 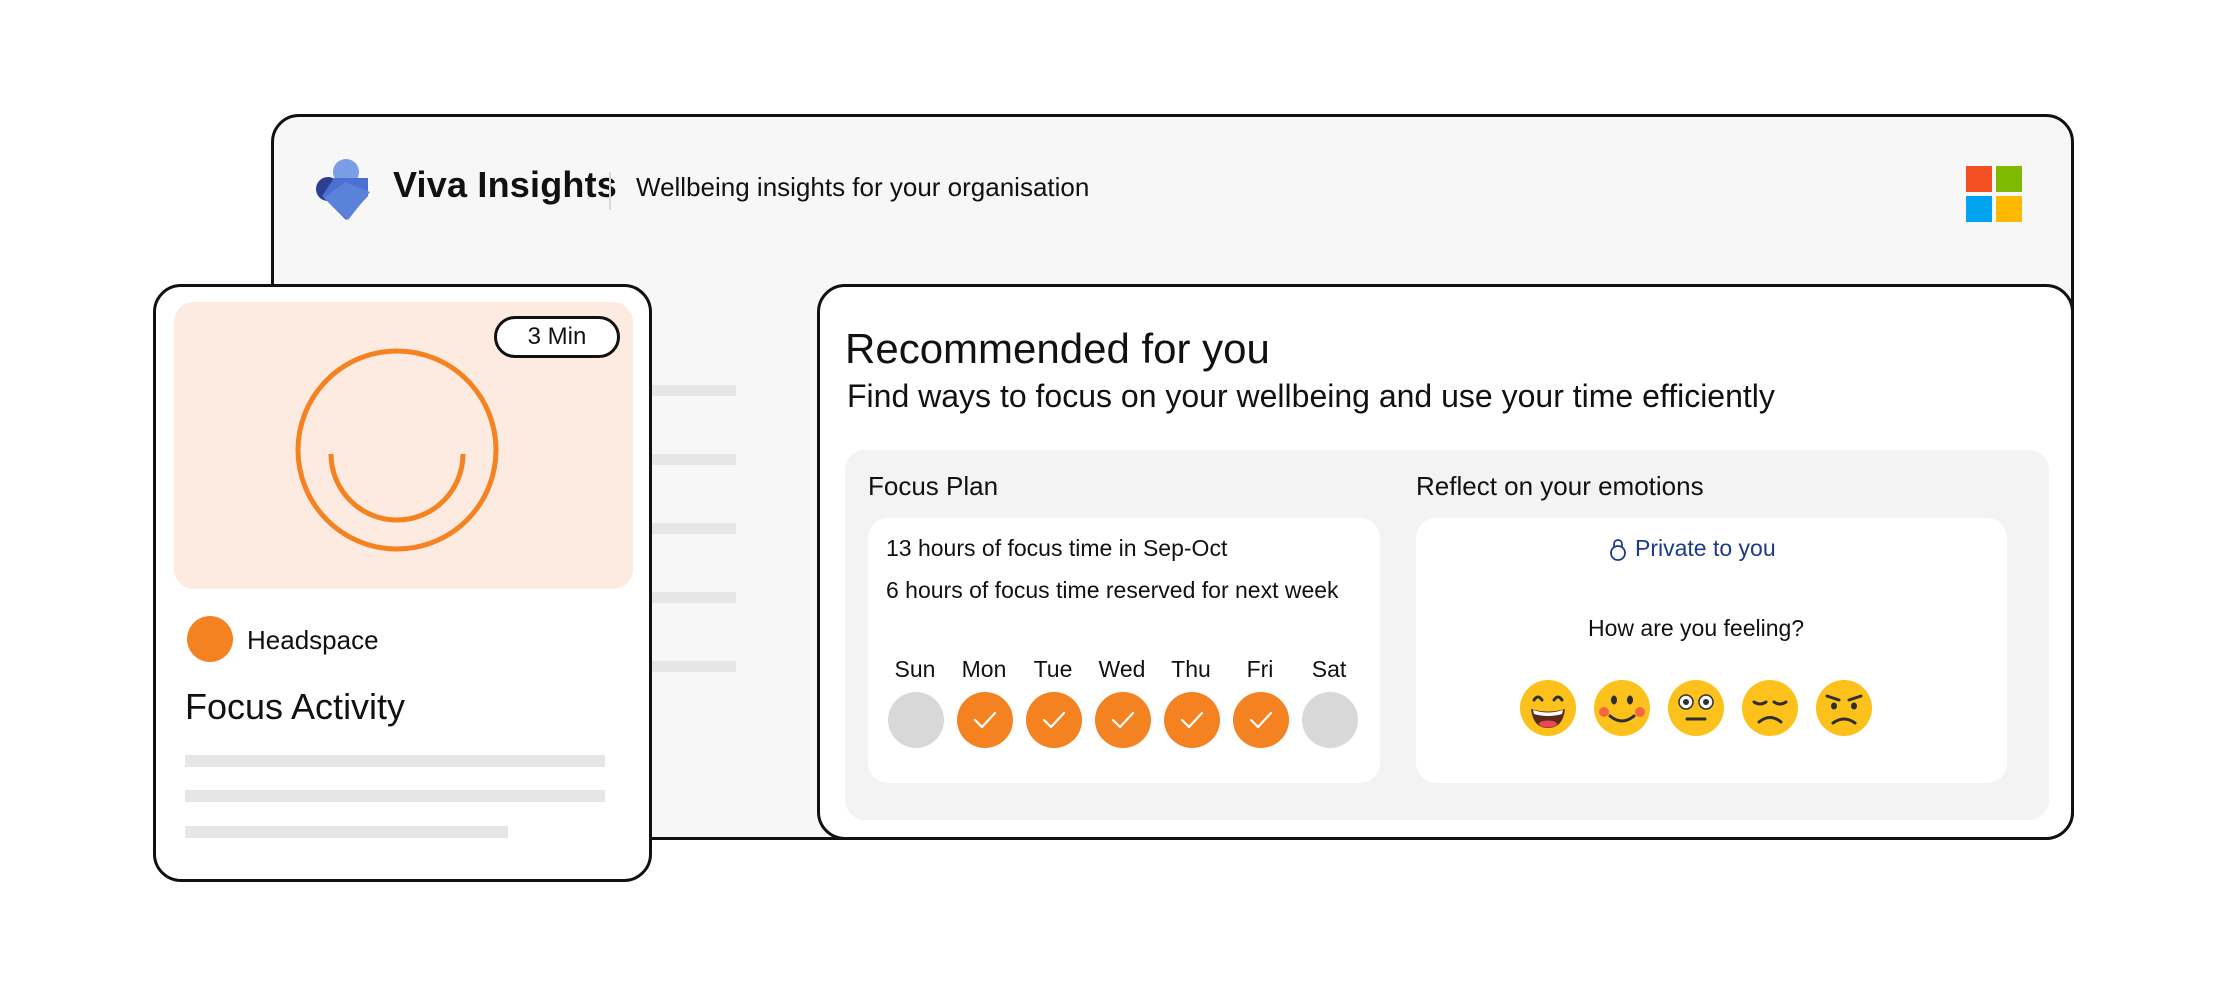 What do you see at coordinates (1696, 628) in the screenshot?
I see `feeling-question: How are you feeling?` at bounding box center [1696, 628].